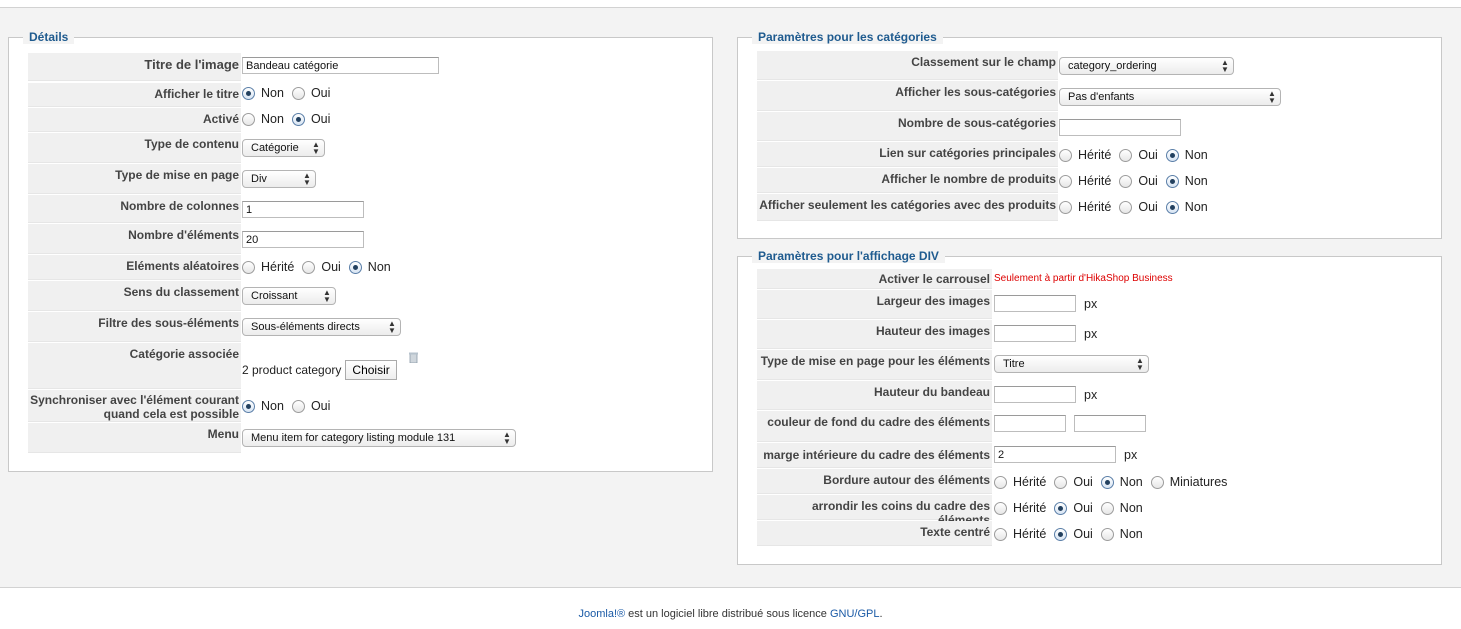  Describe the element at coordinates (1035, 394) in the screenshot. I see `hauteur-bandeau-input` at that location.